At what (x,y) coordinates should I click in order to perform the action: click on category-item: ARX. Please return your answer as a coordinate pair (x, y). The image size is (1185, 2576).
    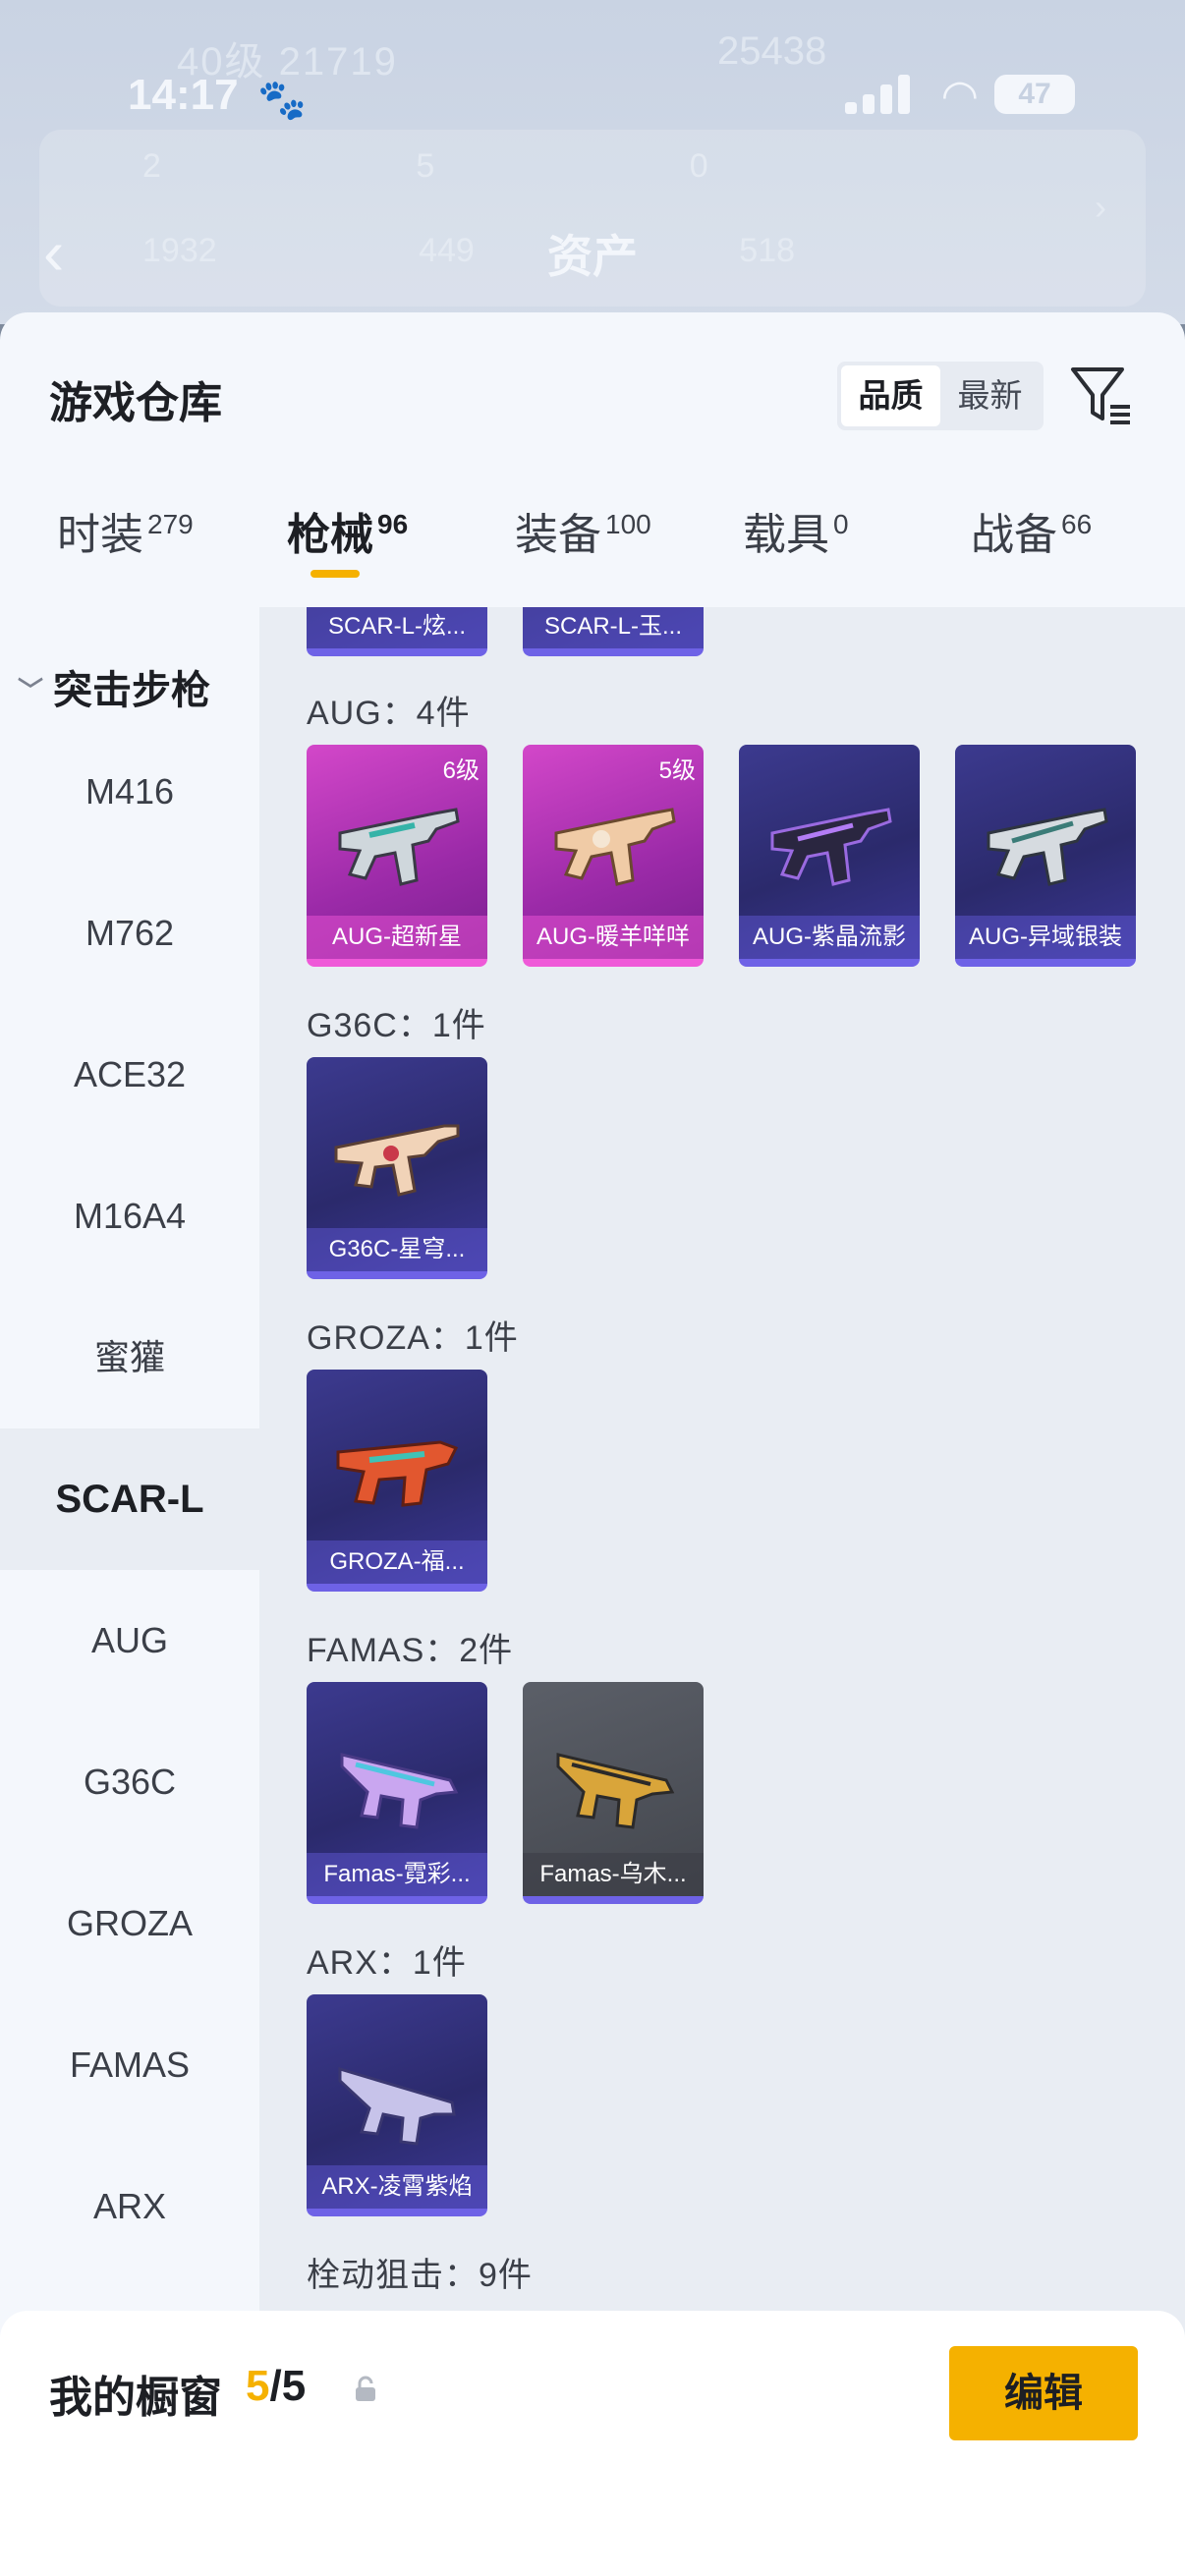
    Looking at the image, I should click on (130, 2206).